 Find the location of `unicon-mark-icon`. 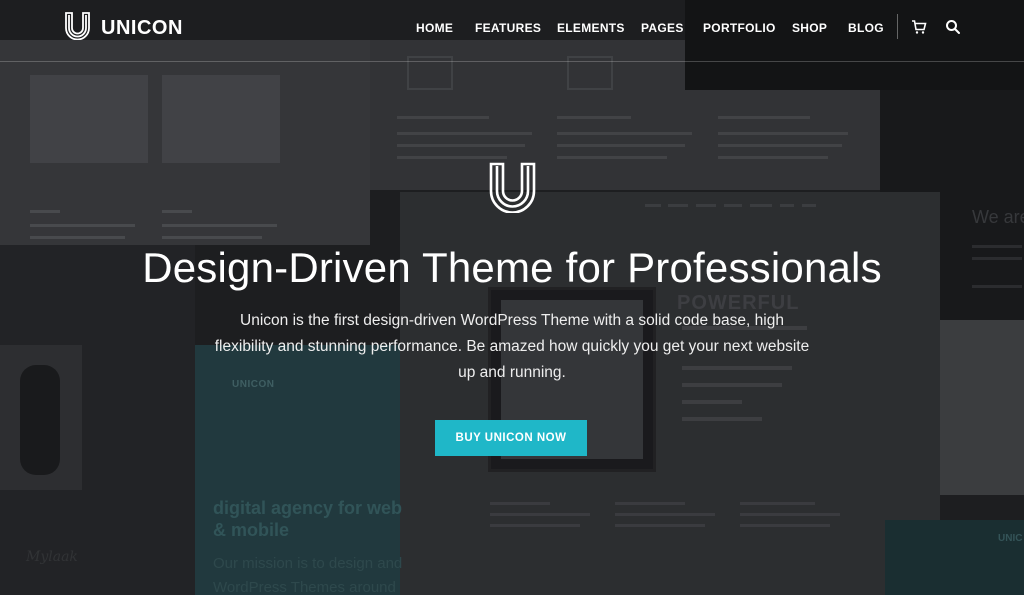

unicon-mark-icon is located at coordinates (512, 188).